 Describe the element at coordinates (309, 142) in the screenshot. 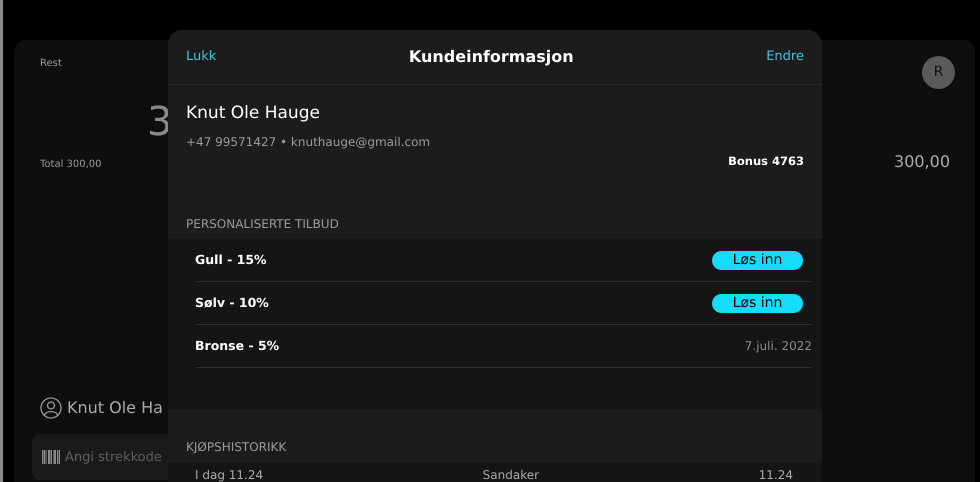

I see `contact-info: +47 99571427 • knuthauge@gmail.com` at that location.